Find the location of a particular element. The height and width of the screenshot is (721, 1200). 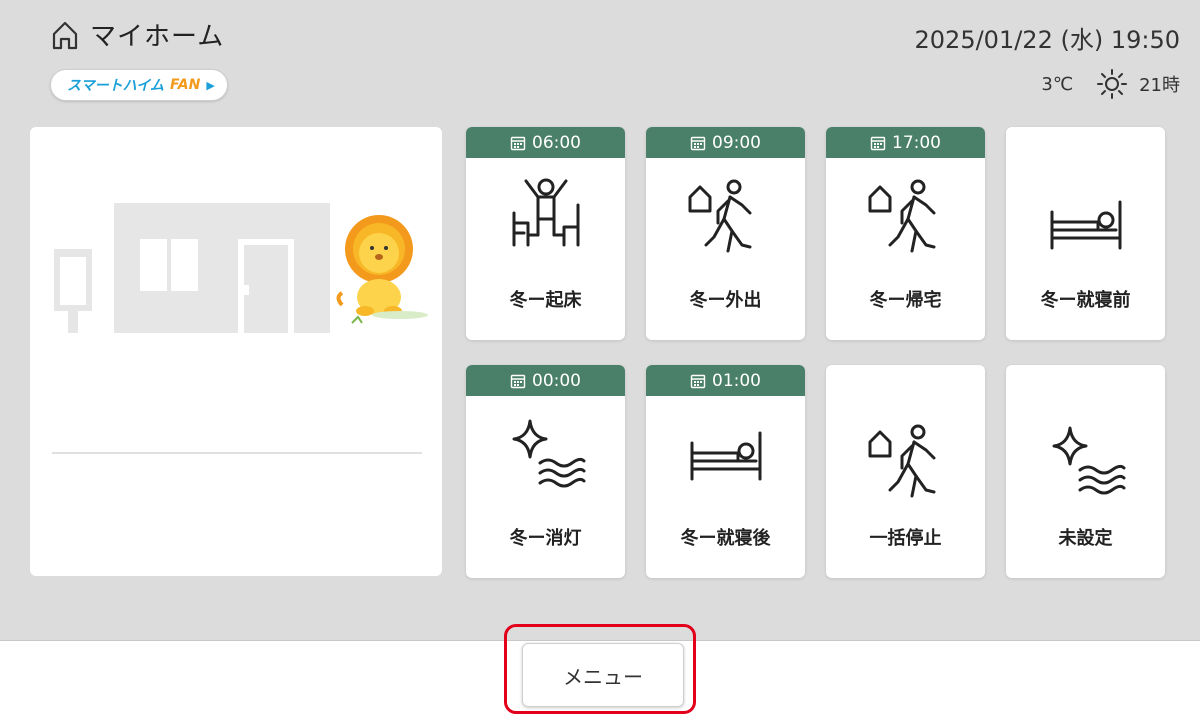

scene-label: 冬ー消灯 is located at coordinates (545, 538).